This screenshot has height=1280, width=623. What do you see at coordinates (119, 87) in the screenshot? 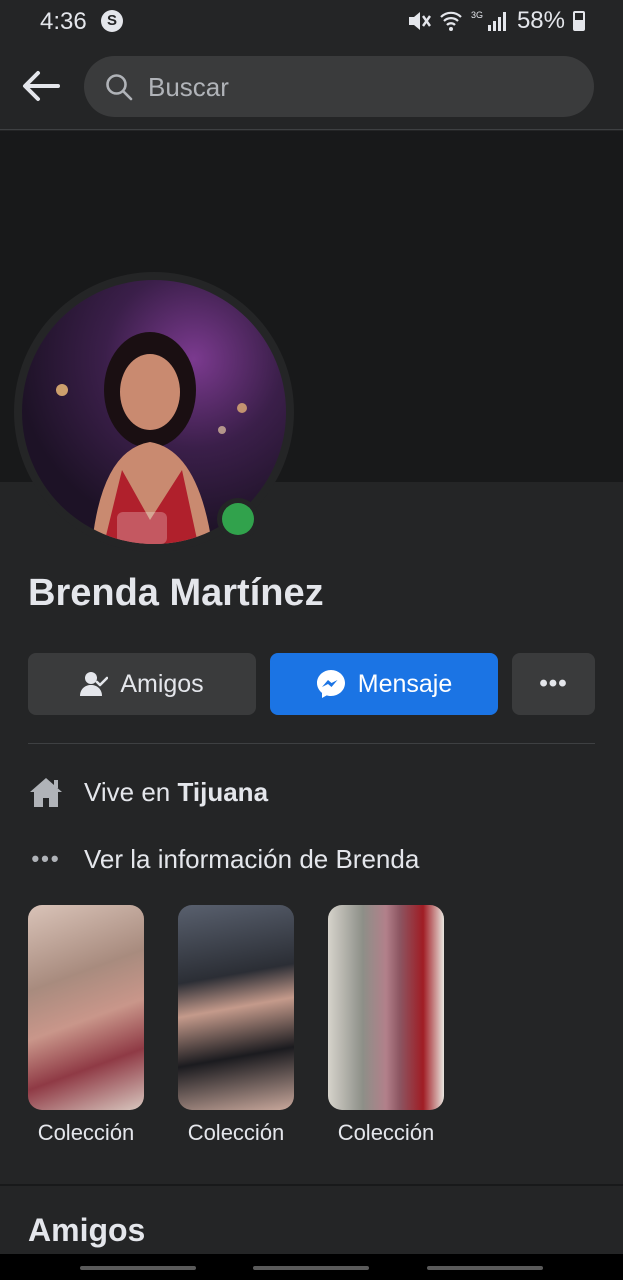
I see `search-icon` at bounding box center [119, 87].